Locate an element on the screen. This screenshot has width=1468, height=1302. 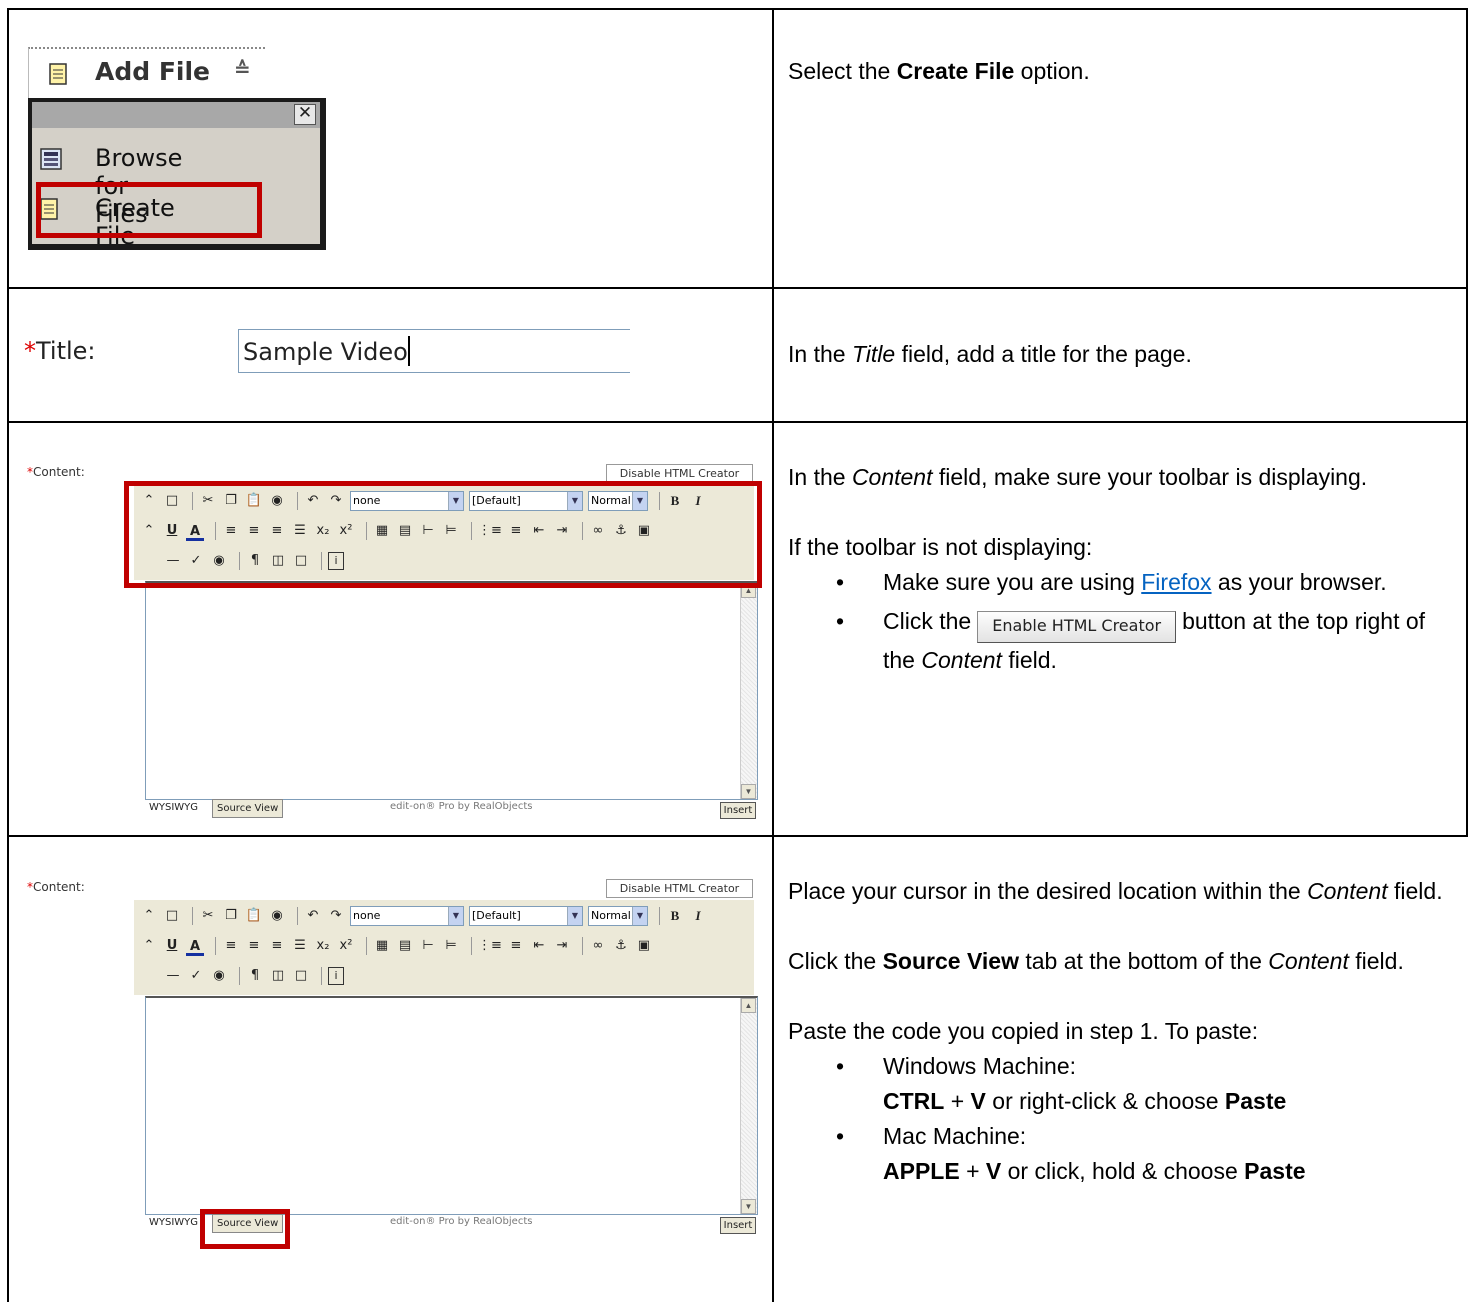
subscript-icon: x₂ is located at coordinates (323, 946).